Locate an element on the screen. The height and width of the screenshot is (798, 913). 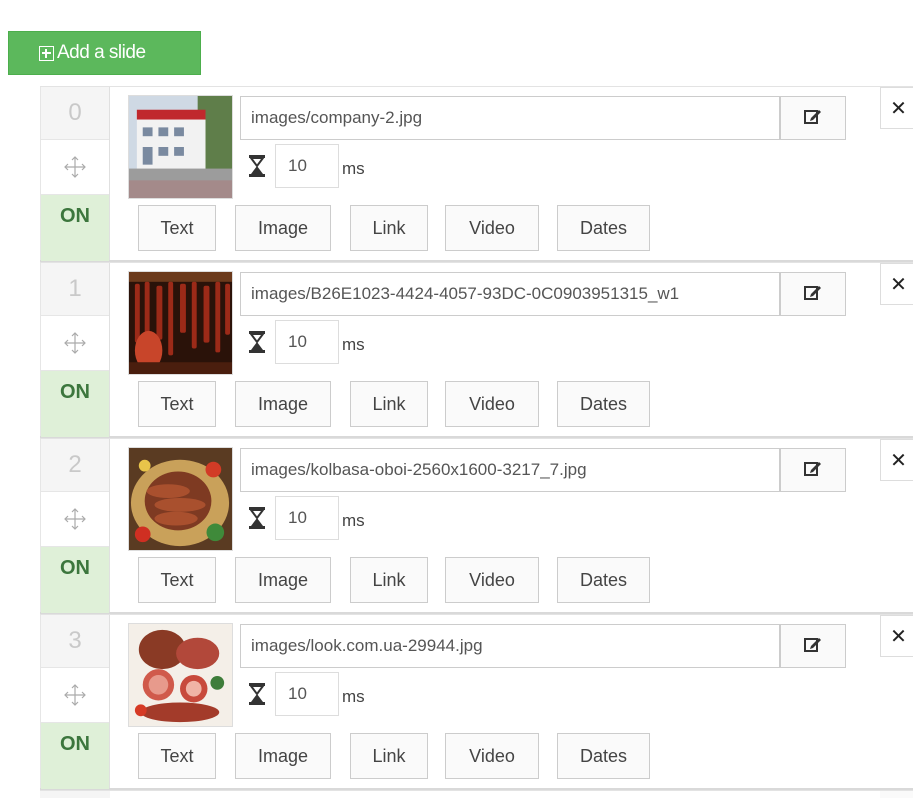
slide-controls: 1 ON is located at coordinates (75, 350).